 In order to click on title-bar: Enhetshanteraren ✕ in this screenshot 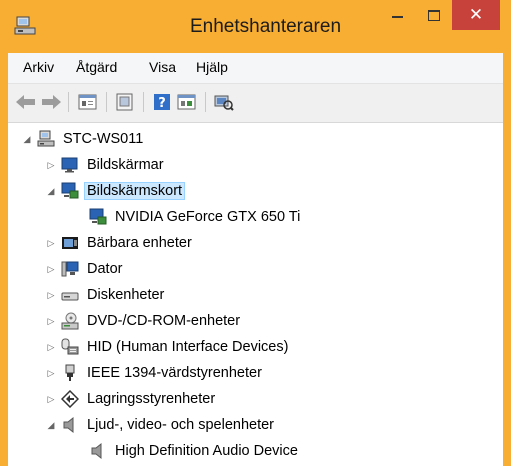, I will do `click(255, 26)`.